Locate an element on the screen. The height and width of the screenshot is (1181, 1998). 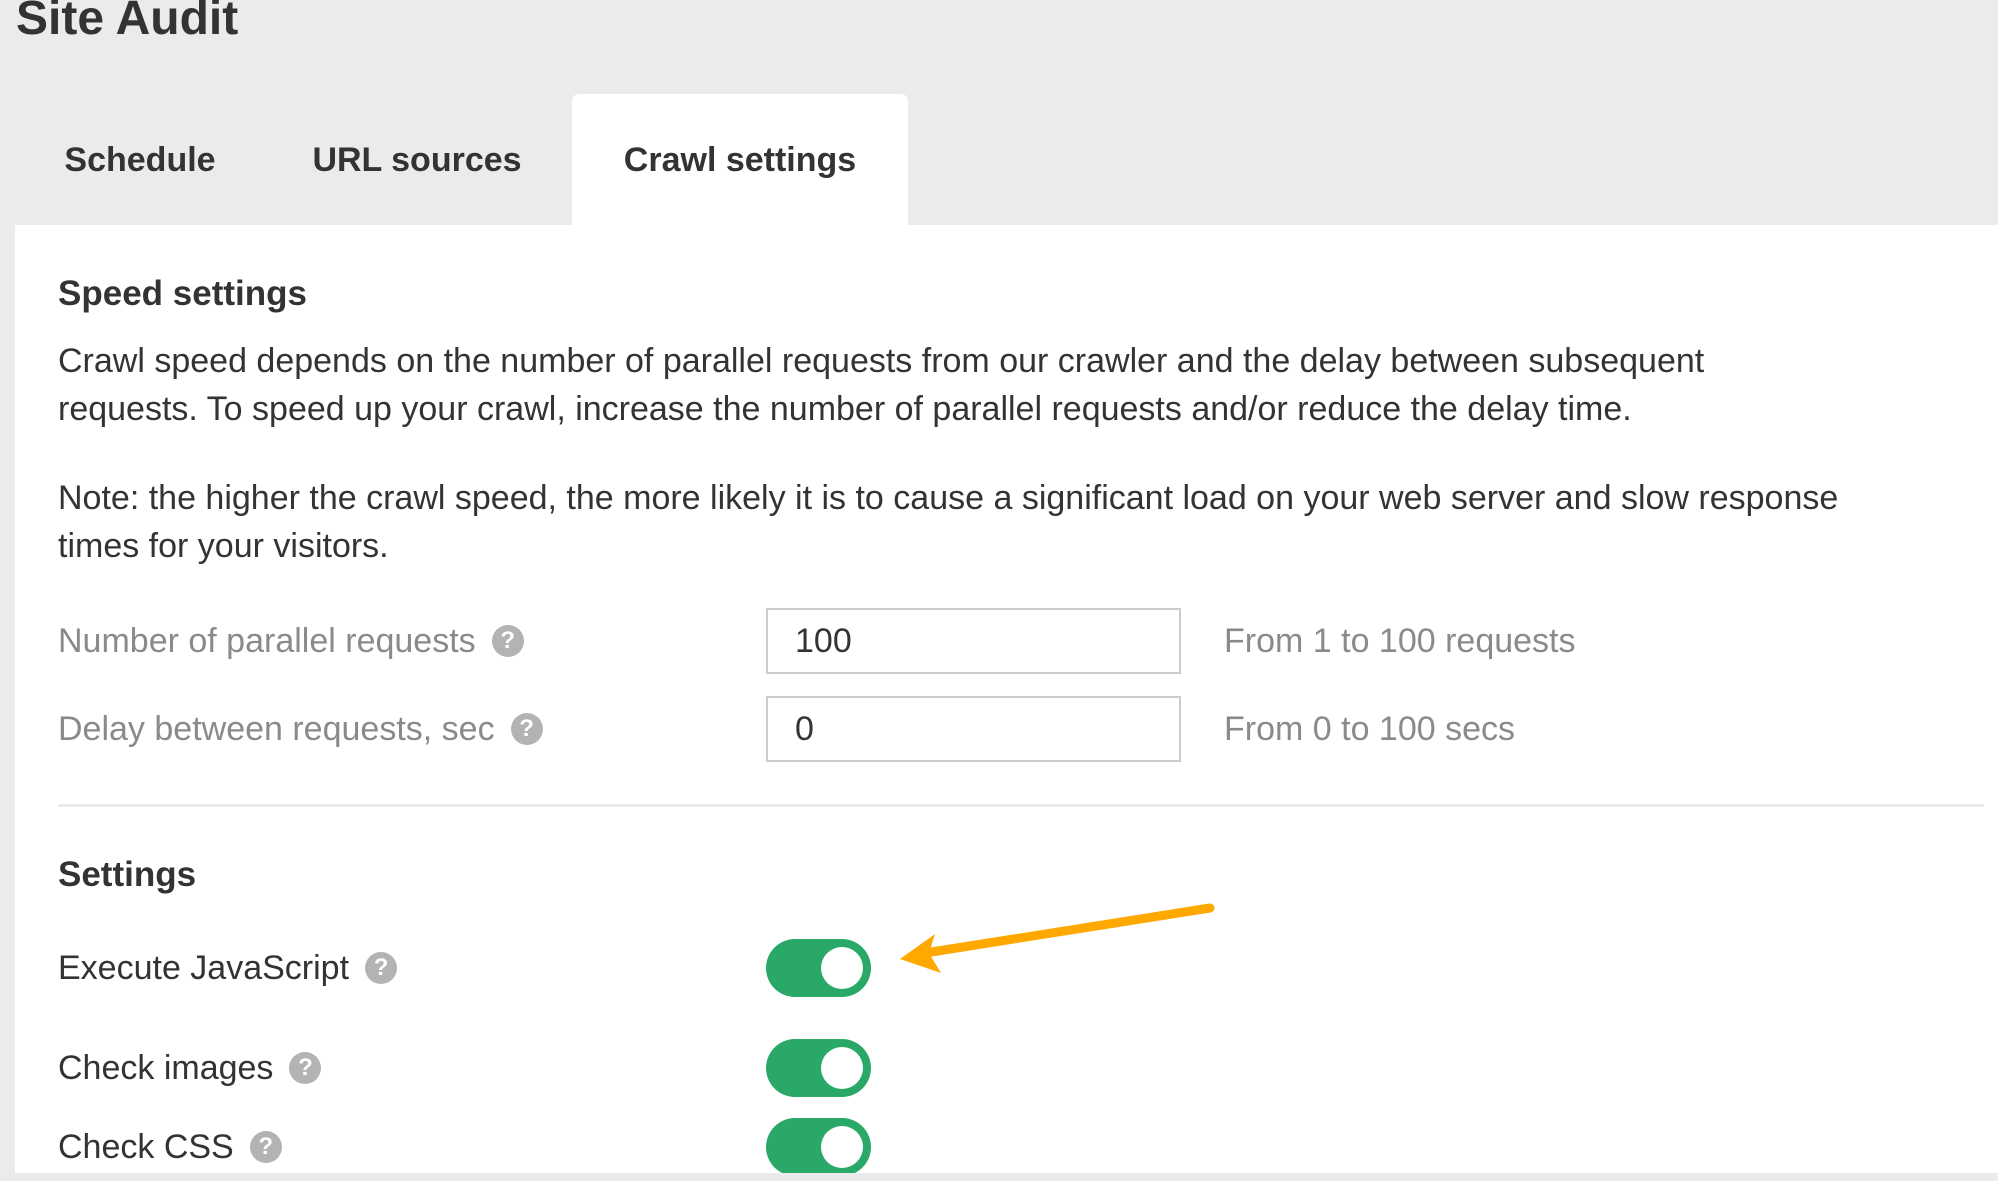
check-css-label: Check CSS ? is located at coordinates (170, 1147).